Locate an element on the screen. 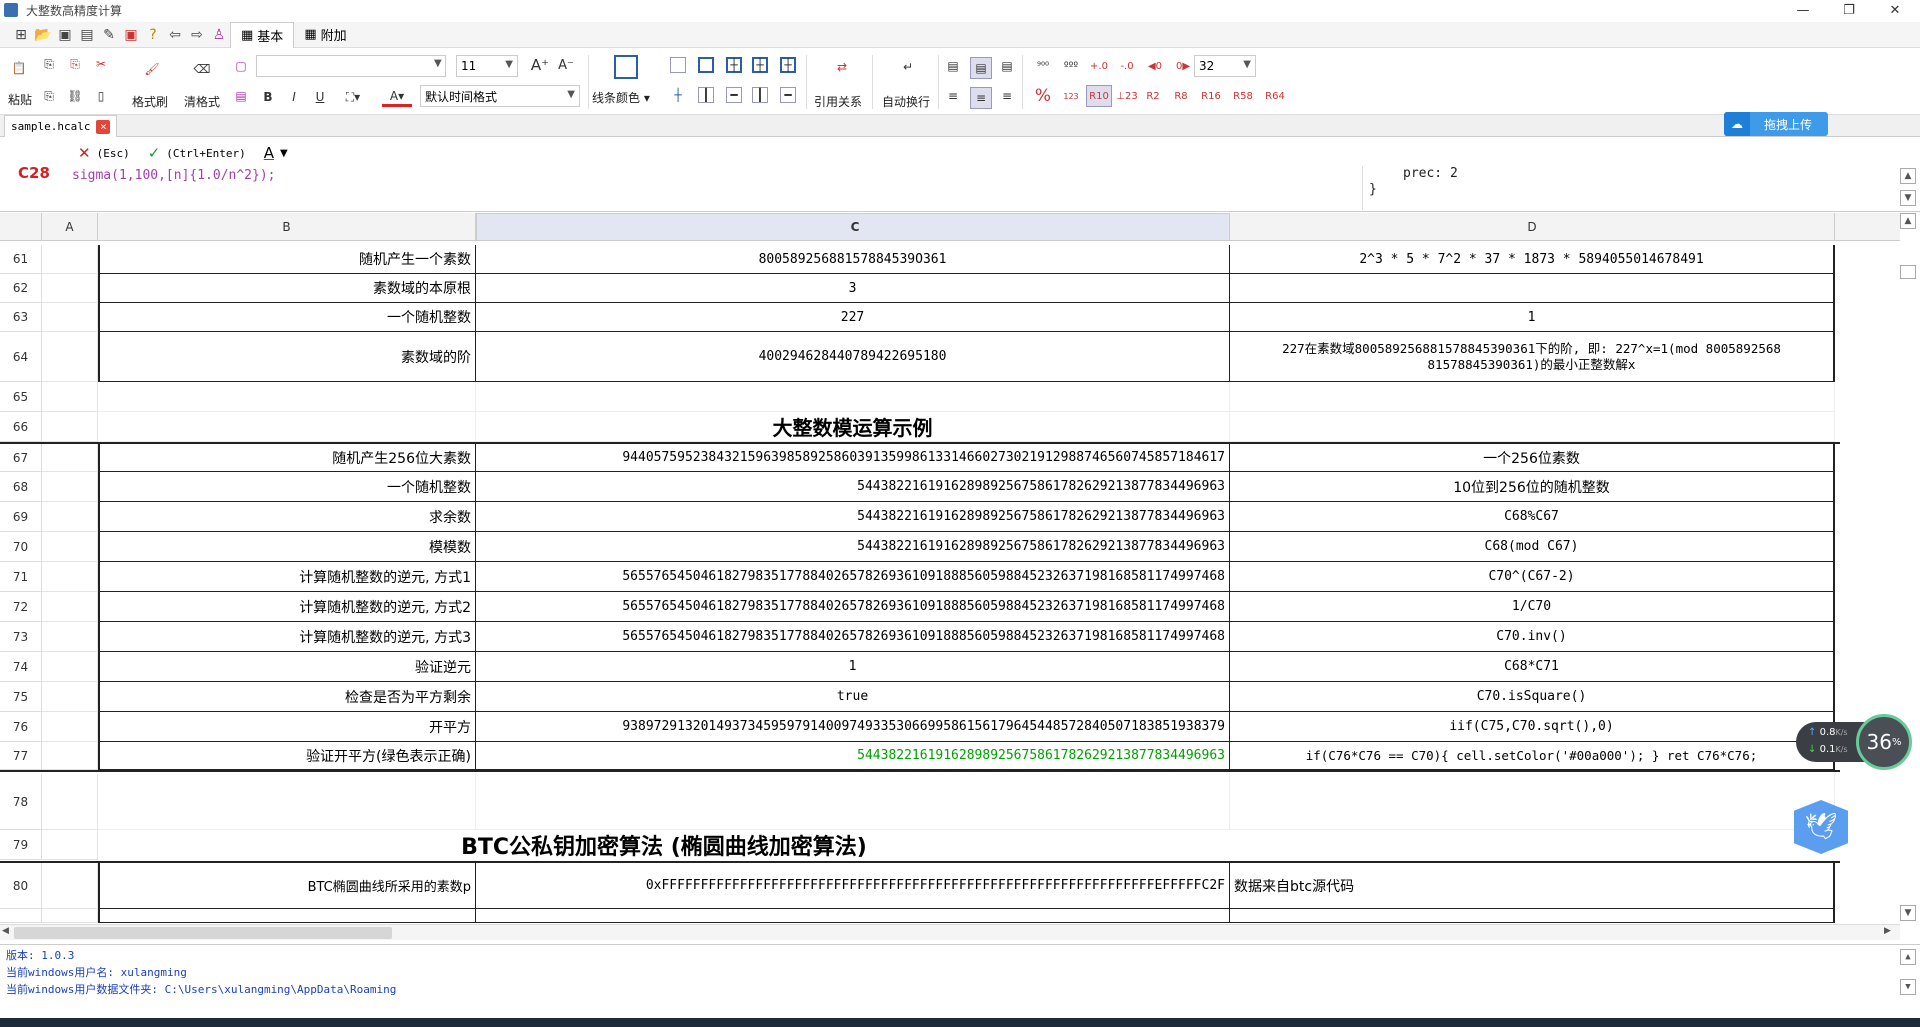  tab-basic: ▦ 基本 is located at coordinates (262, 34).